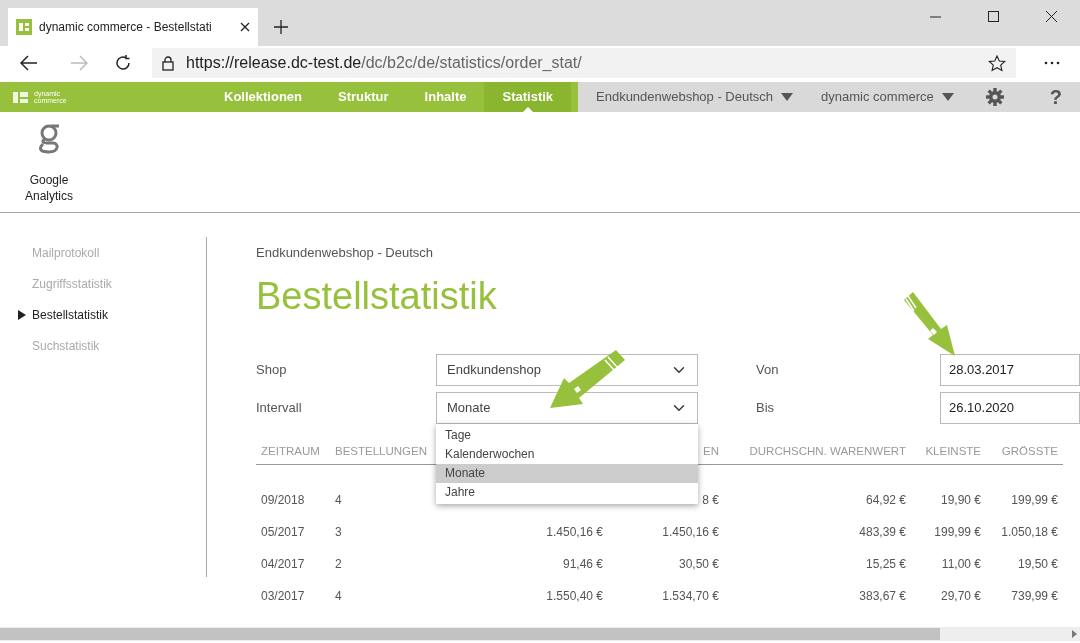 This screenshot has width=1080, height=643. What do you see at coordinates (584, 63) in the screenshot?
I see `address-bar: https://release.dc-test.de/dc/b2c/de/statistics/order_stat/` at bounding box center [584, 63].